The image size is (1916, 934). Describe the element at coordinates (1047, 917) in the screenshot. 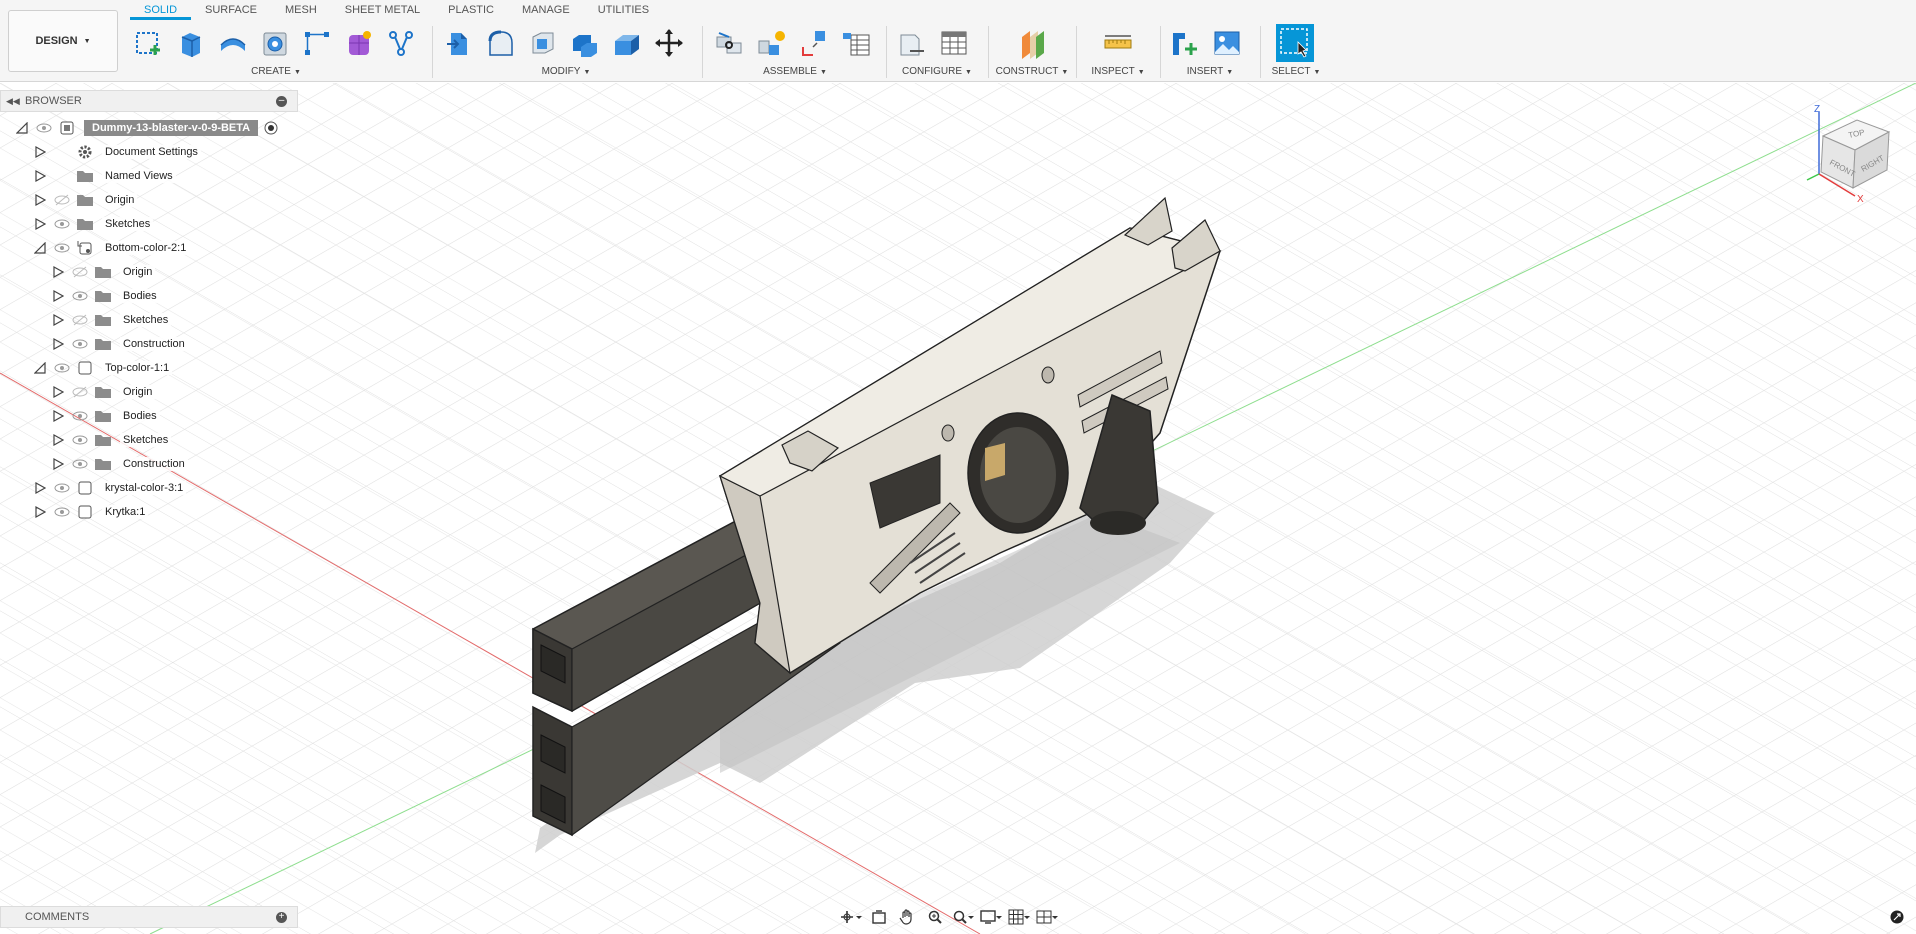

I see `viewports-icon` at that location.